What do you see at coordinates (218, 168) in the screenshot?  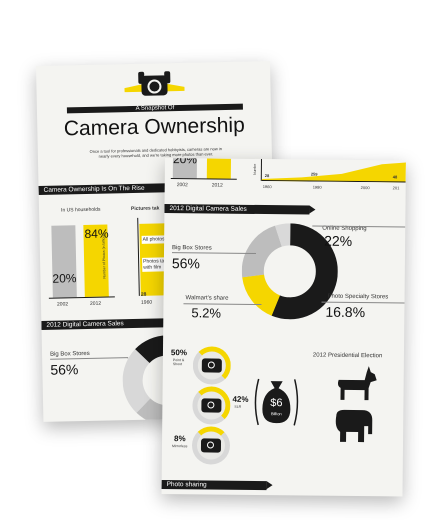 I see `top-bar-2012` at bounding box center [218, 168].